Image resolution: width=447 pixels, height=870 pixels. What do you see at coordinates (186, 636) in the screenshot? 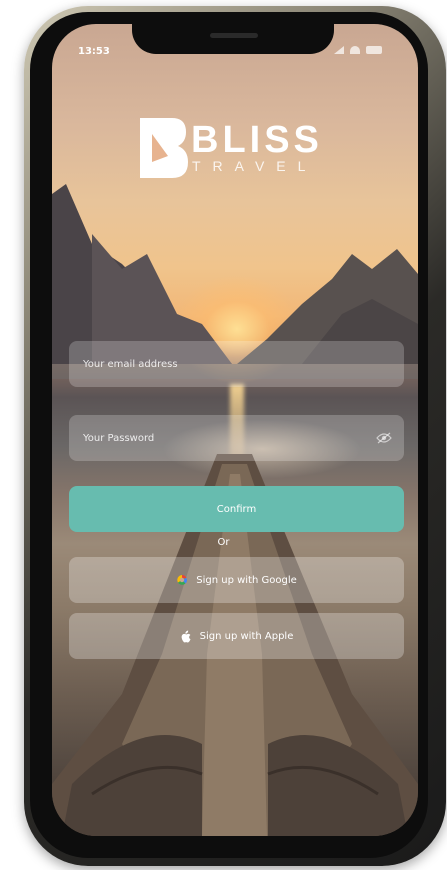
I see `apple-icon` at bounding box center [186, 636].